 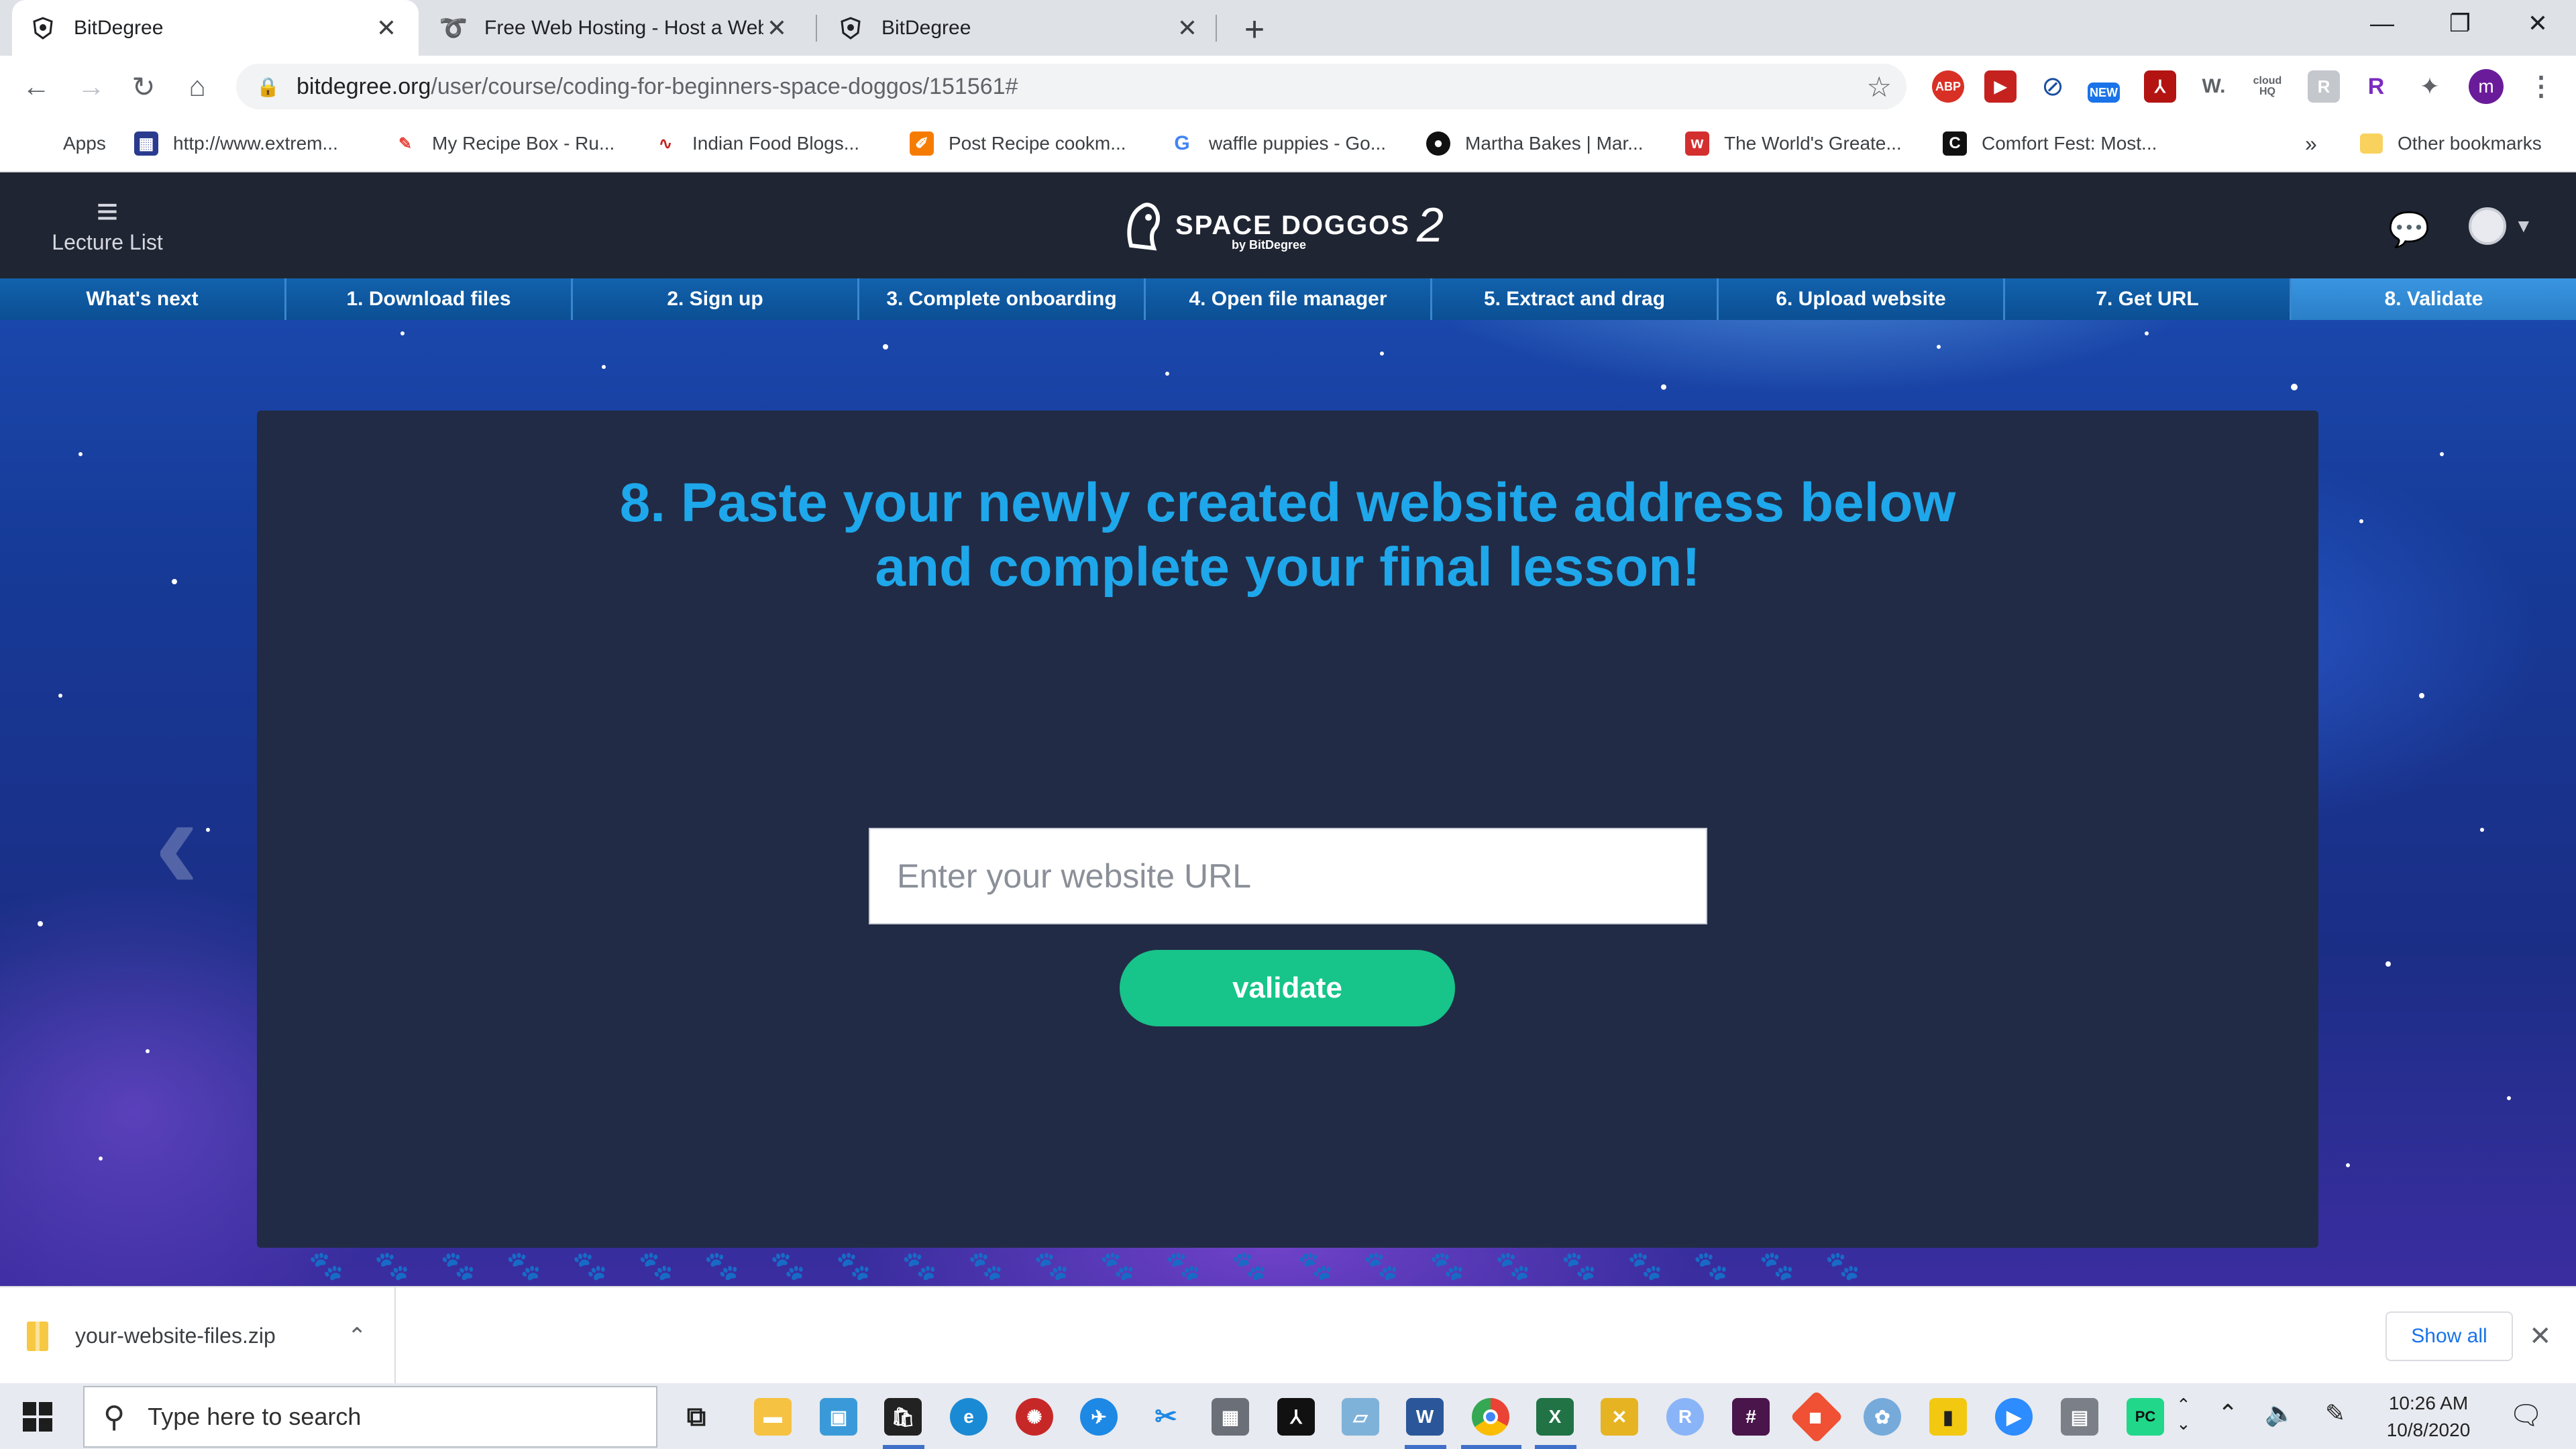 I want to click on forward-button: →, so click(x=91, y=86).